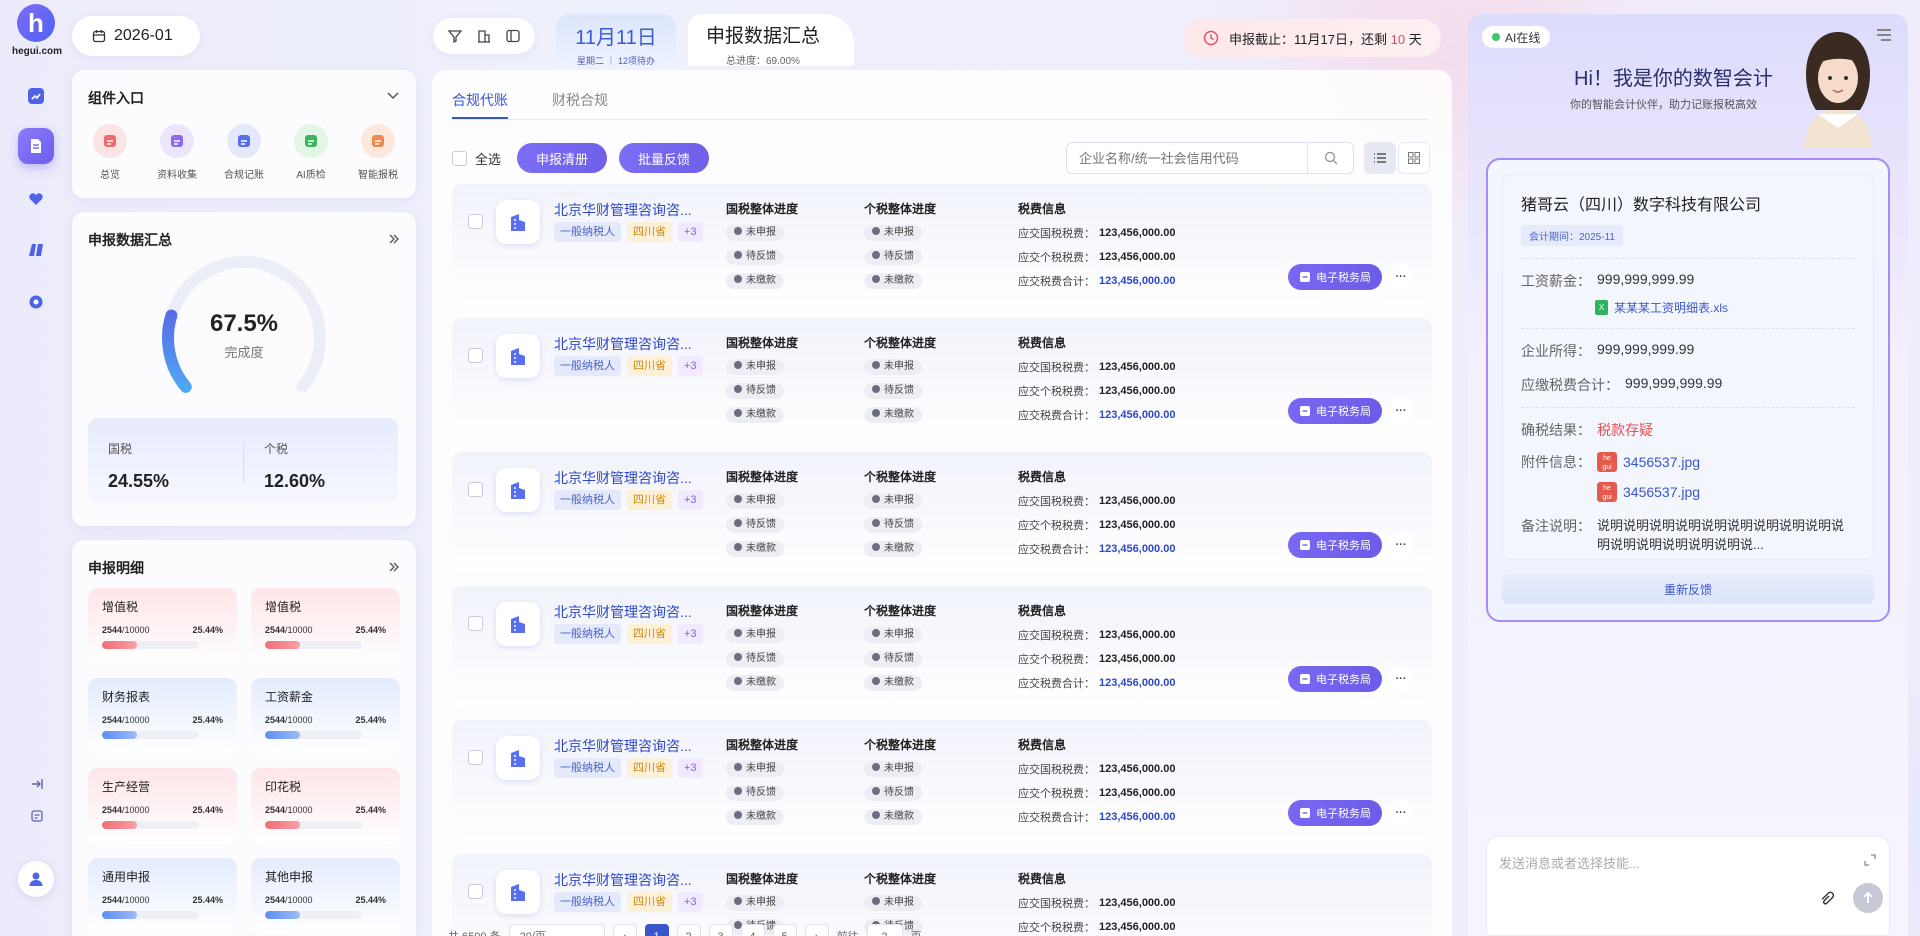 The image size is (1920, 936). Describe the element at coordinates (900, 525) in the screenshot. I see `status-row: 待反馈` at that location.